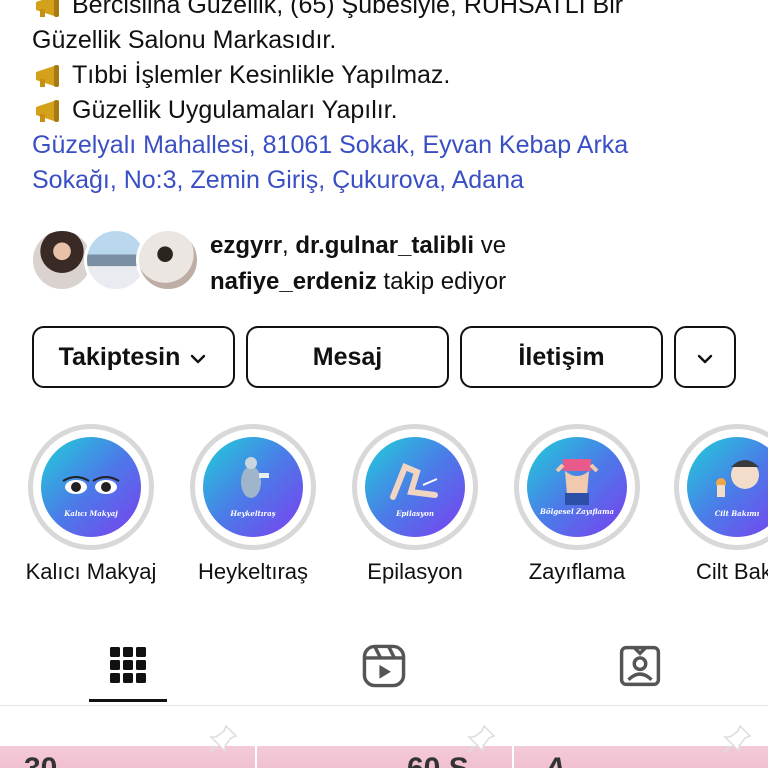  I want to click on highlight-ring: Bölgesel Zayıflama, so click(577, 487).